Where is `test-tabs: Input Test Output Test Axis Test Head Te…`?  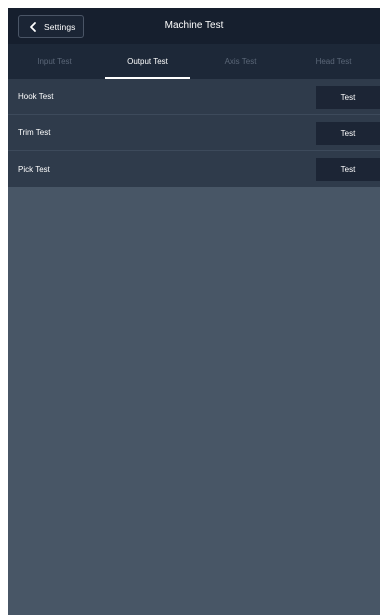
test-tabs: Input Test Output Test Axis Test Head Te… is located at coordinates (194, 61).